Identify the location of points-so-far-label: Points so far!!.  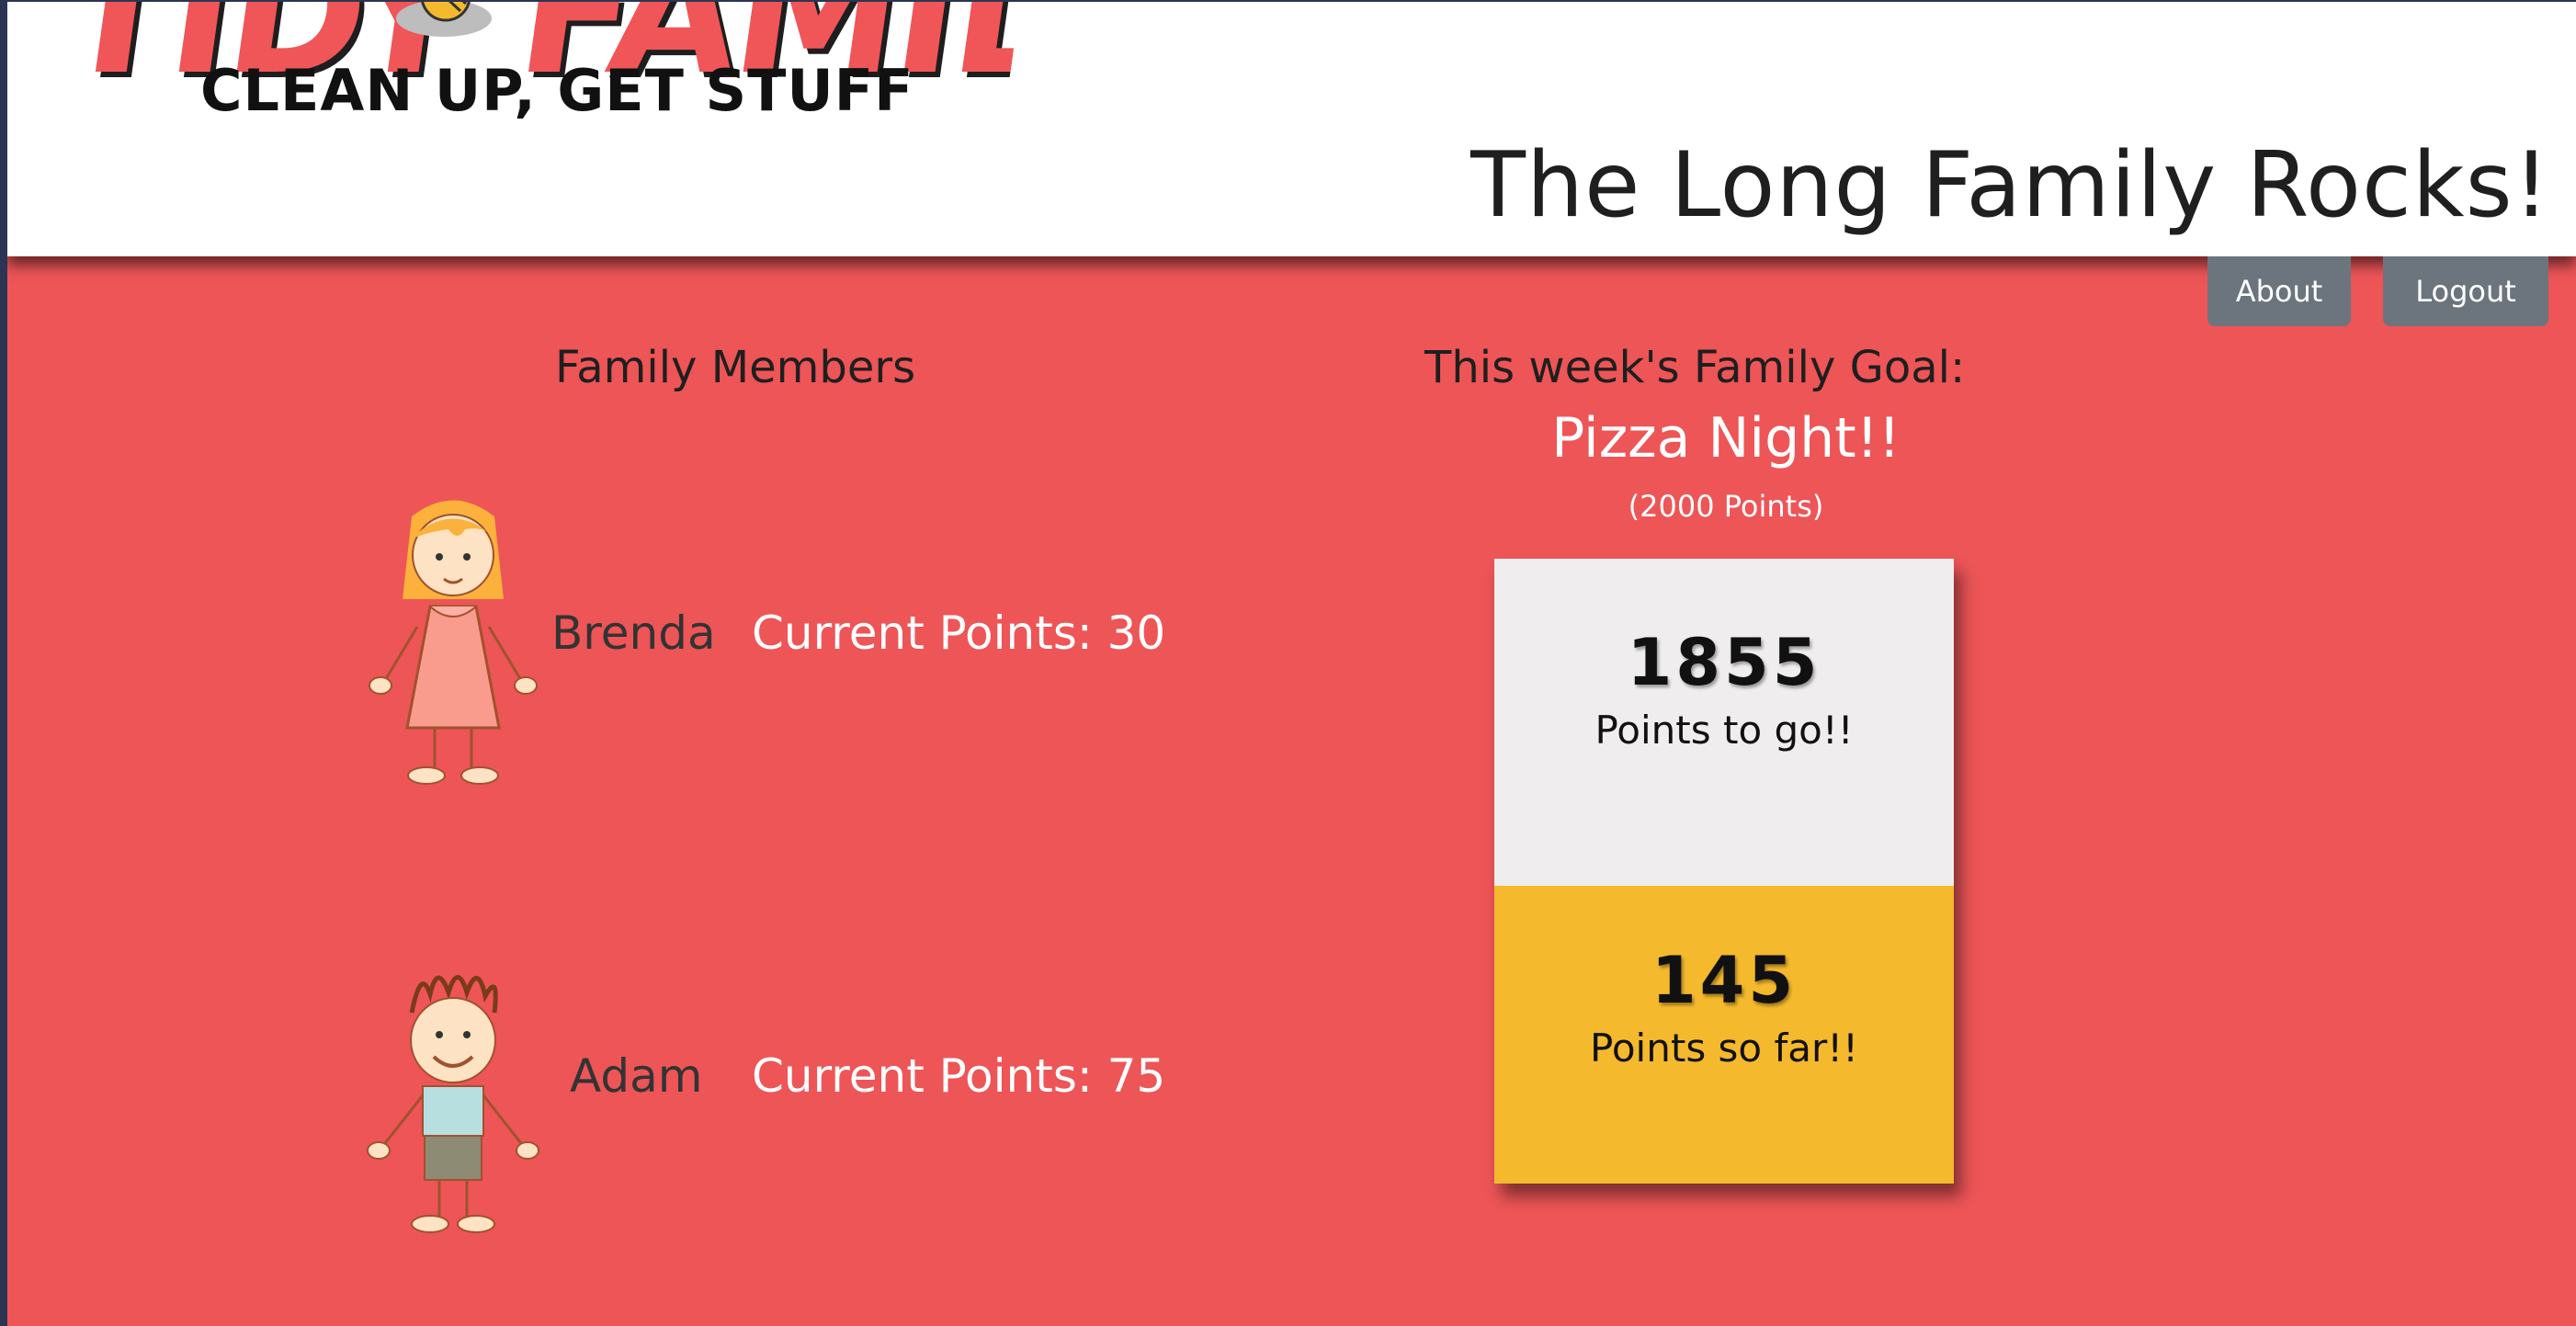
(1724, 1048).